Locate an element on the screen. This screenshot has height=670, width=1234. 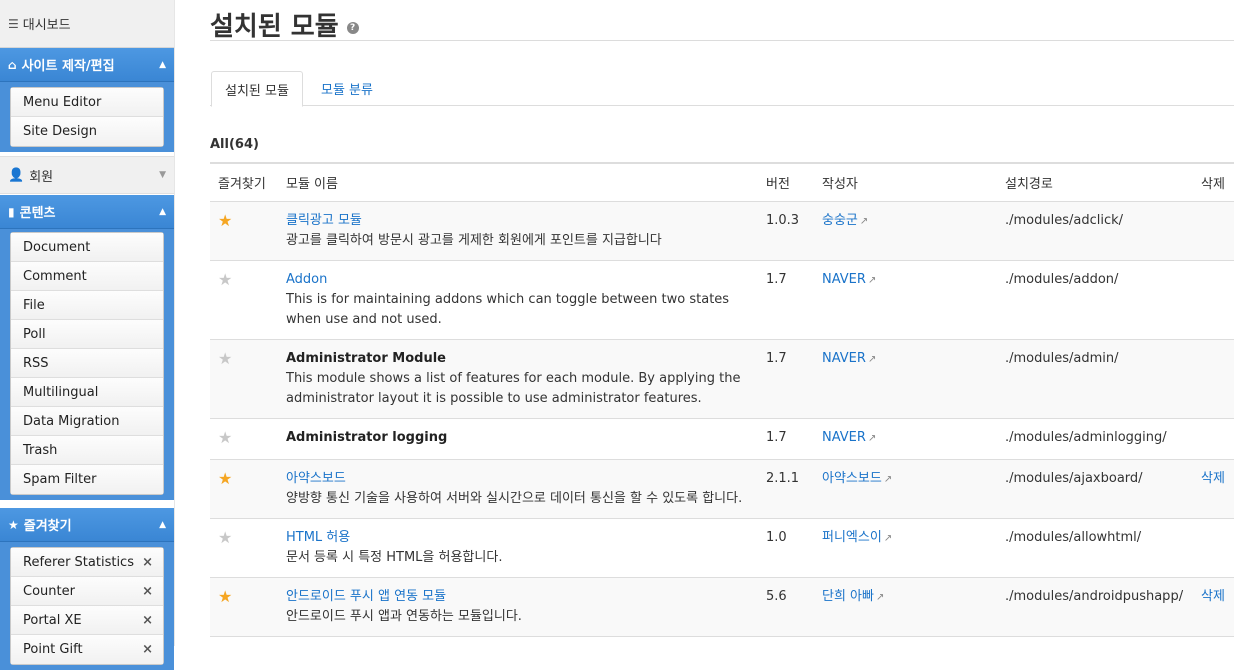
module-version: 2.1.1 is located at coordinates (783, 478).